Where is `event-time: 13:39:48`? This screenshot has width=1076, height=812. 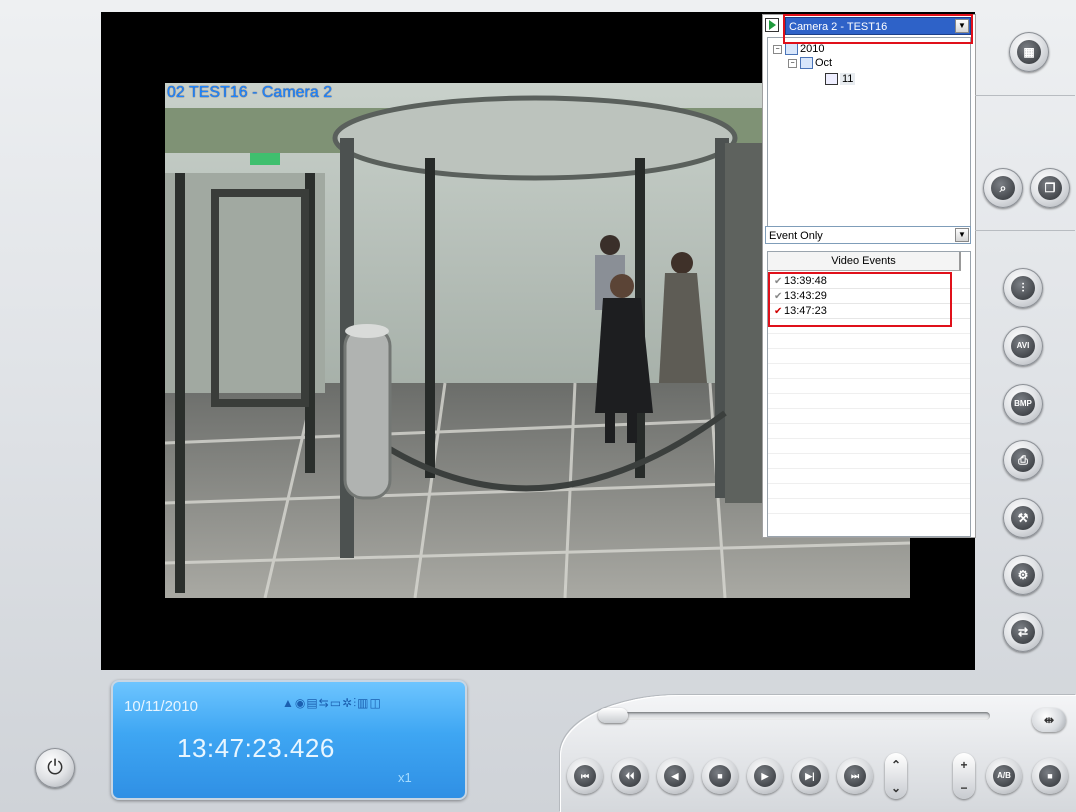 event-time: 13:39:48 is located at coordinates (805, 281).